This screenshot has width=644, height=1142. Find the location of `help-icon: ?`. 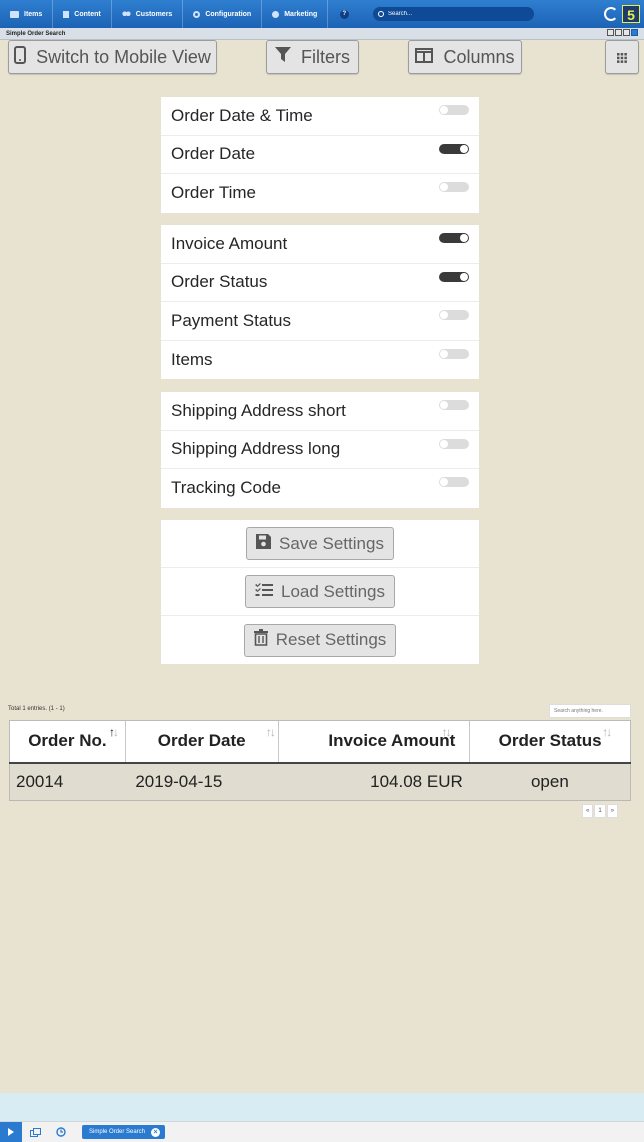

help-icon: ? is located at coordinates (344, 14).